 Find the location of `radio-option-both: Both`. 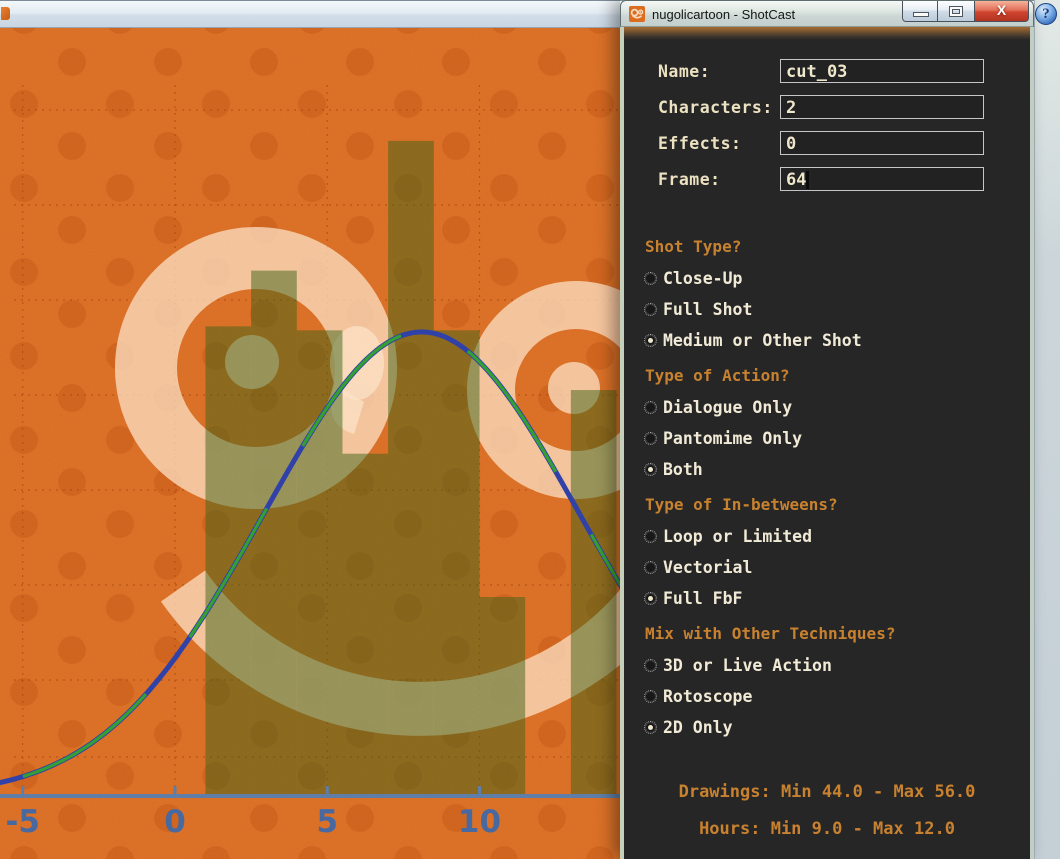

radio-option-both: Both is located at coordinates (837, 469).